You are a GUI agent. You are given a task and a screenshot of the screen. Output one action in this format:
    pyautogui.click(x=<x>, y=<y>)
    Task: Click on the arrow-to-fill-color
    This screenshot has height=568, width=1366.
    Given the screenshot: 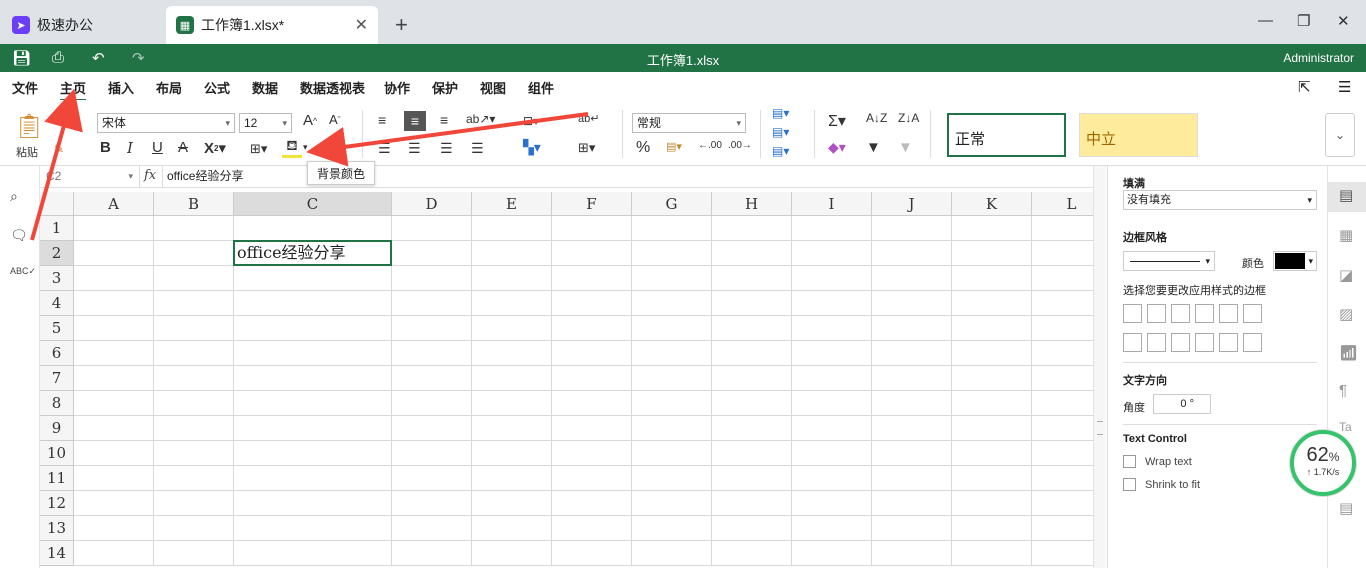 What is the action you would take?
    pyautogui.click(x=447, y=139)
    